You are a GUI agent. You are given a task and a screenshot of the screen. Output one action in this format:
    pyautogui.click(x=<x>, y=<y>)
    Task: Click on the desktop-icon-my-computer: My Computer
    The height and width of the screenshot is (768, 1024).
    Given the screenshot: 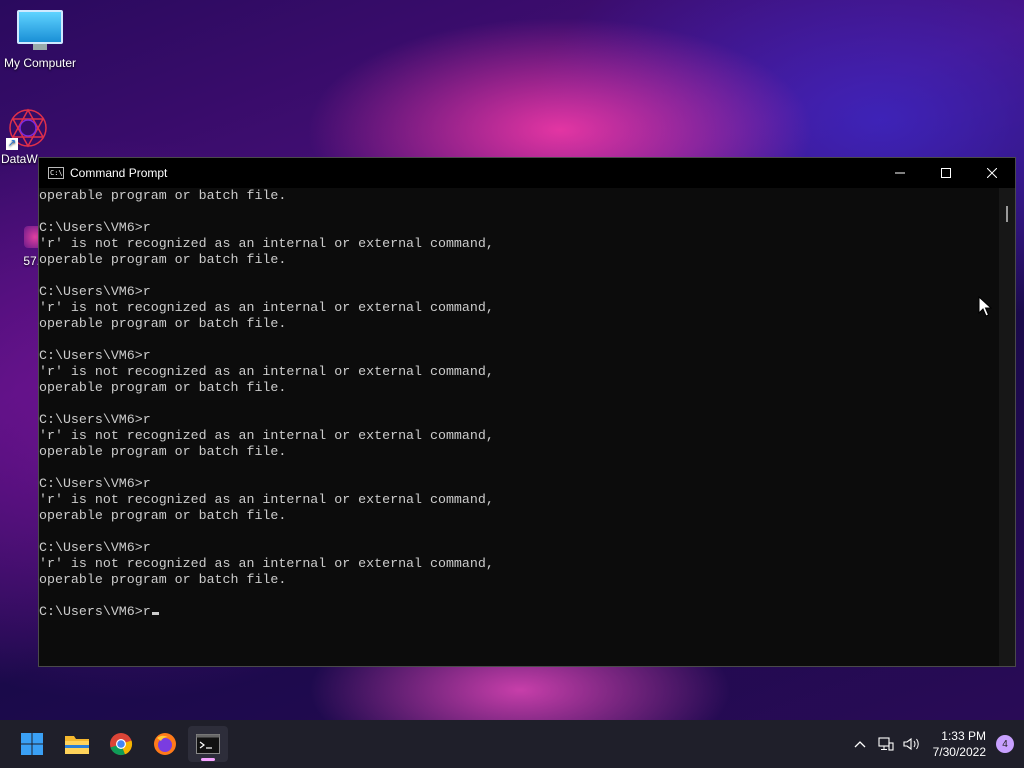 What is the action you would take?
    pyautogui.click(x=40, y=40)
    